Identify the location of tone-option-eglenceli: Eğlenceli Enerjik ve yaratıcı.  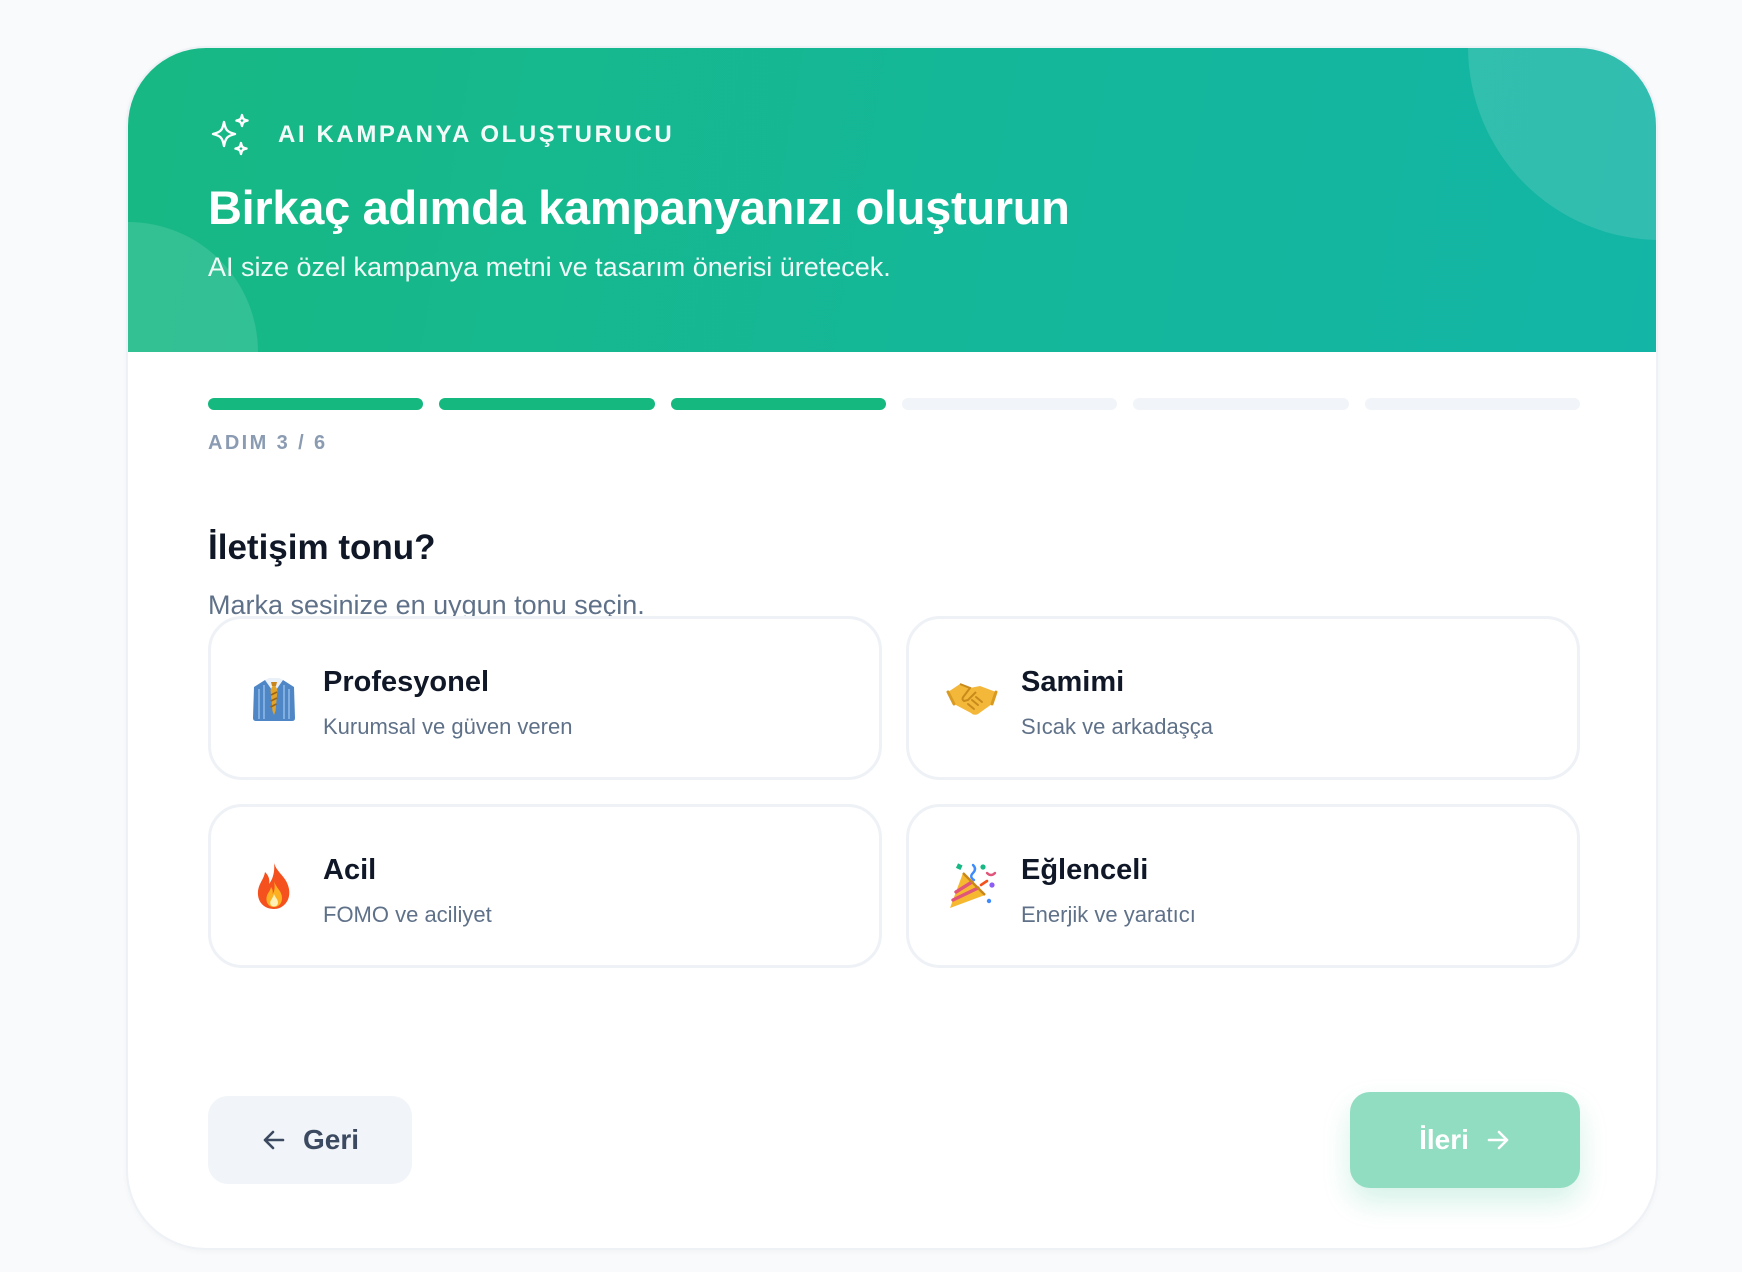
(1243, 886).